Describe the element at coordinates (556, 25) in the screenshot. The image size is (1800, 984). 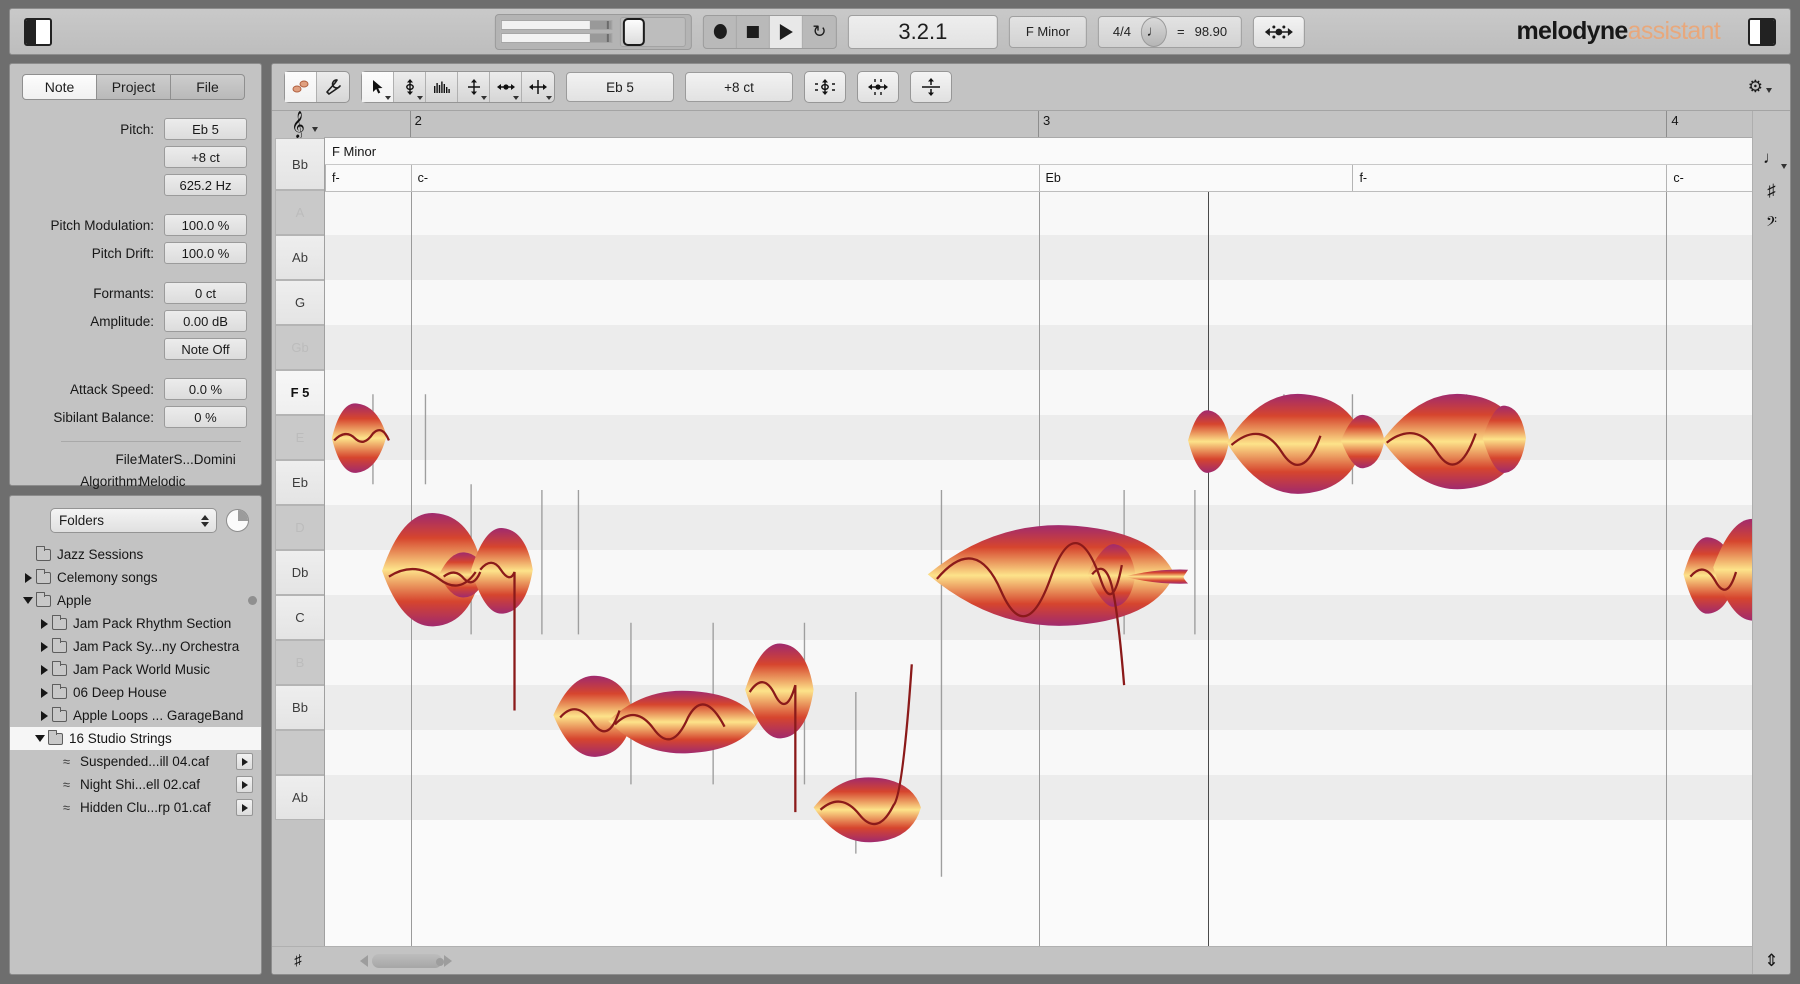
I see `level-meter-left` at that location.